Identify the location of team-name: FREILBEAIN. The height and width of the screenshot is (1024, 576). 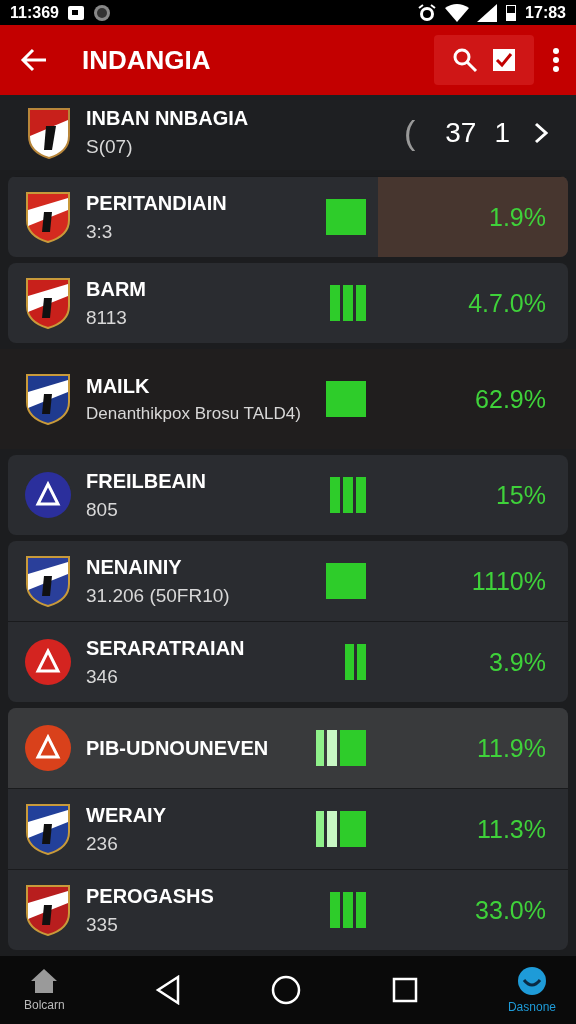
(146, 481).